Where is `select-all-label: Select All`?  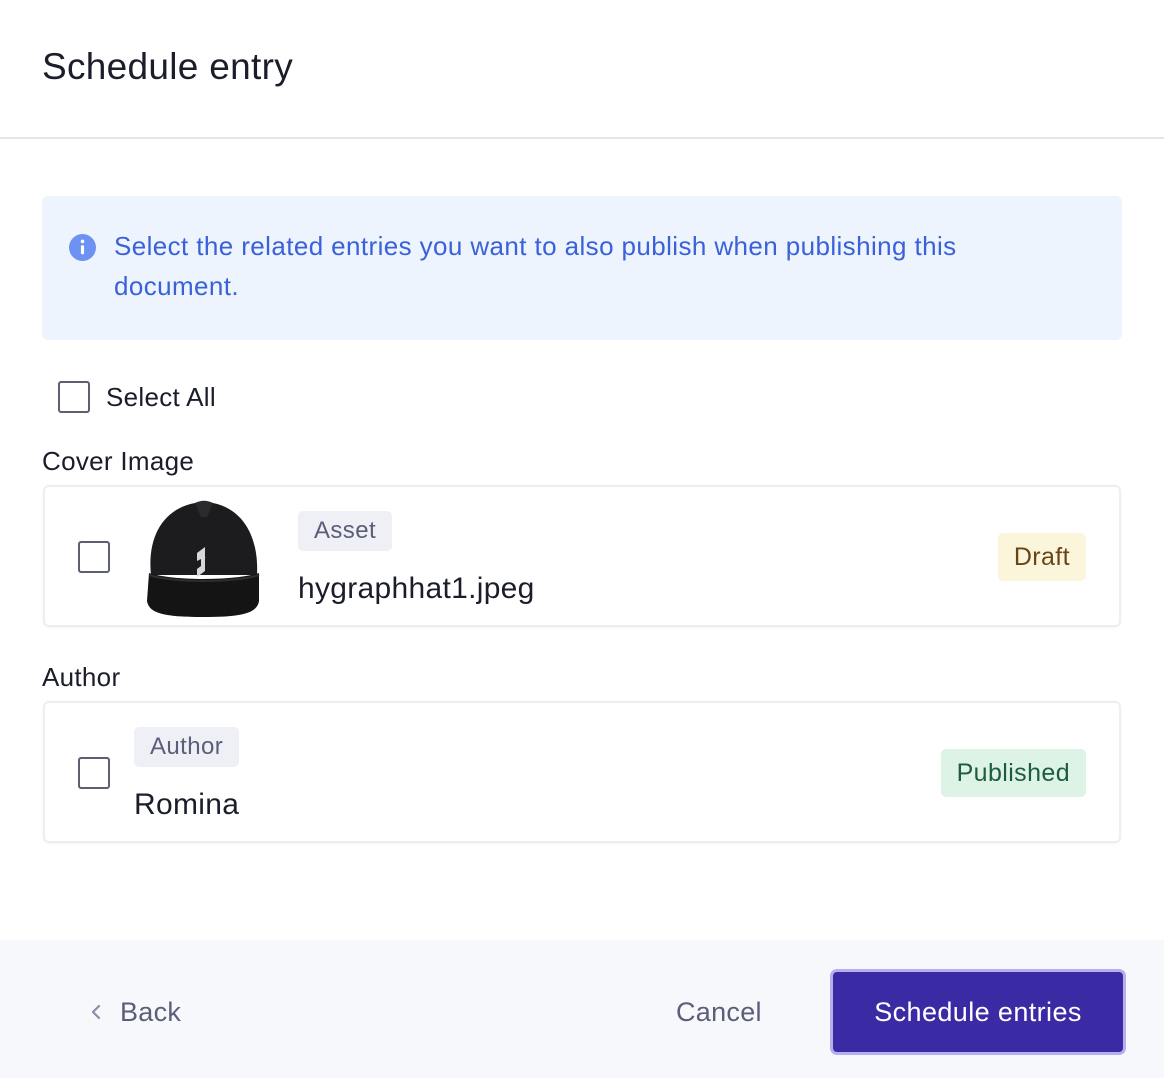 select-all-label: Select All is located at coordinates (161, 396).